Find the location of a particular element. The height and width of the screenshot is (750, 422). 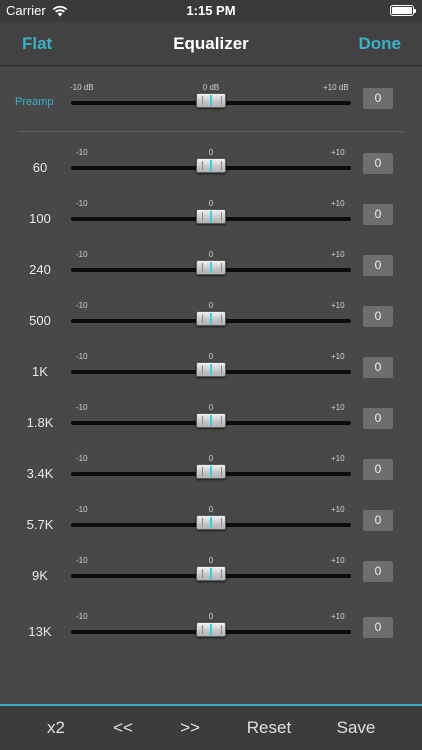

band-frequency-label: 500 is located at coordinates (40, 320).